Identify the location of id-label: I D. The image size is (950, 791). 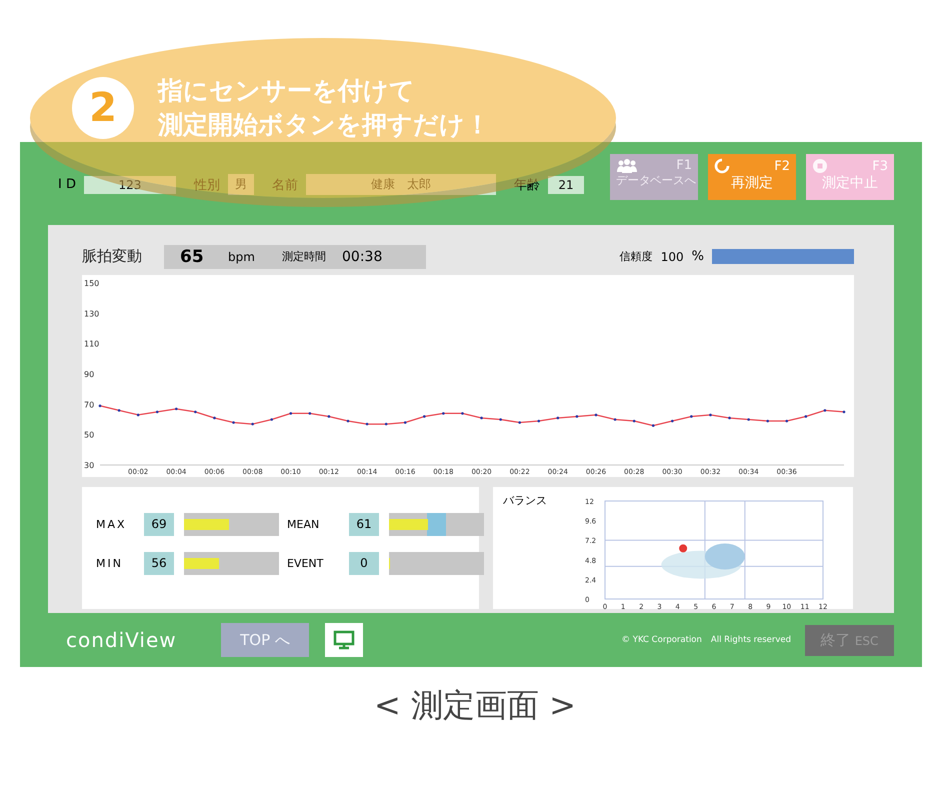
(67, 184).